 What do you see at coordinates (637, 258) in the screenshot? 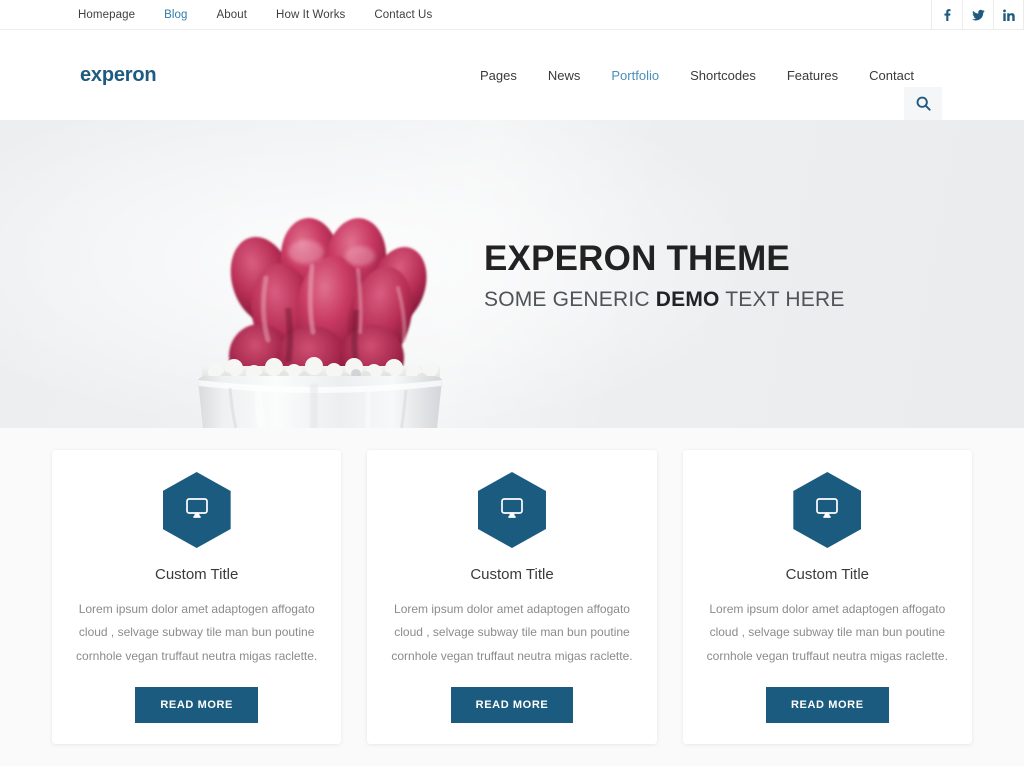
I see `hero-title: EXPERON THEME` at bounding box center [637, 258].